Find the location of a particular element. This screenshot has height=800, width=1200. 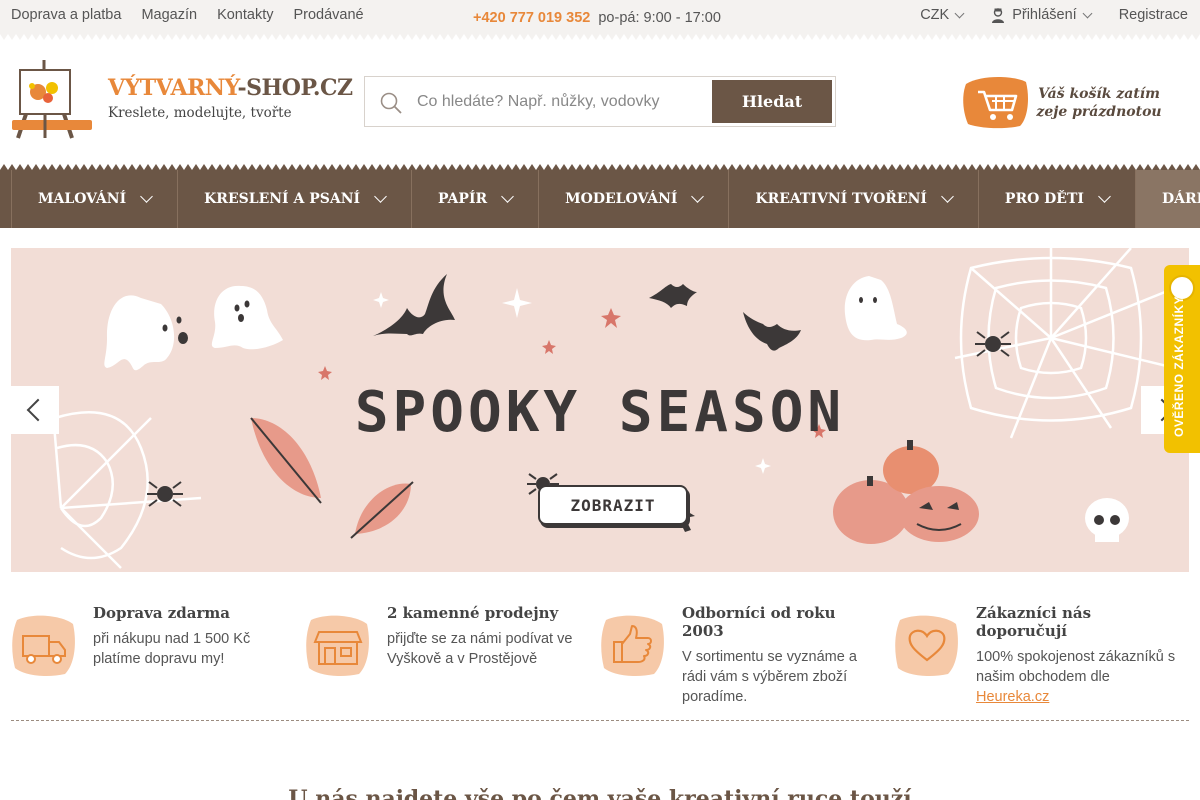

feature-title: Zákazníci nás doporučují is located at coordinates (1034, 622).